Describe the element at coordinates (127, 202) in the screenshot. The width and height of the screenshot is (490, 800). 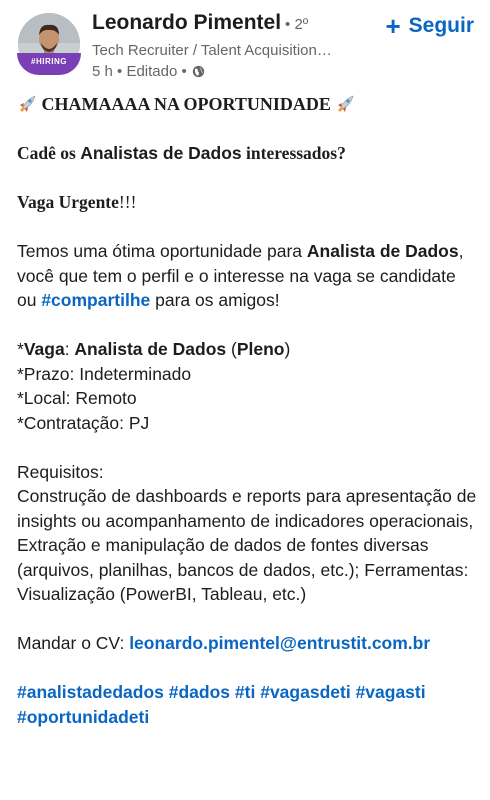
I see `urgent-rest: !!!` at that location.